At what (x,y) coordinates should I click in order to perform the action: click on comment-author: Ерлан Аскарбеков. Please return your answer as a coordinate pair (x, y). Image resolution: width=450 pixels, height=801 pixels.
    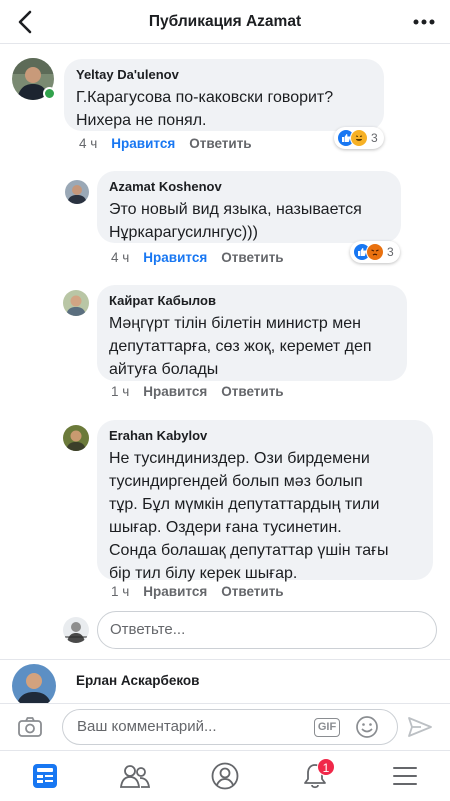
    Looking at the image, I should click on (137, 681).